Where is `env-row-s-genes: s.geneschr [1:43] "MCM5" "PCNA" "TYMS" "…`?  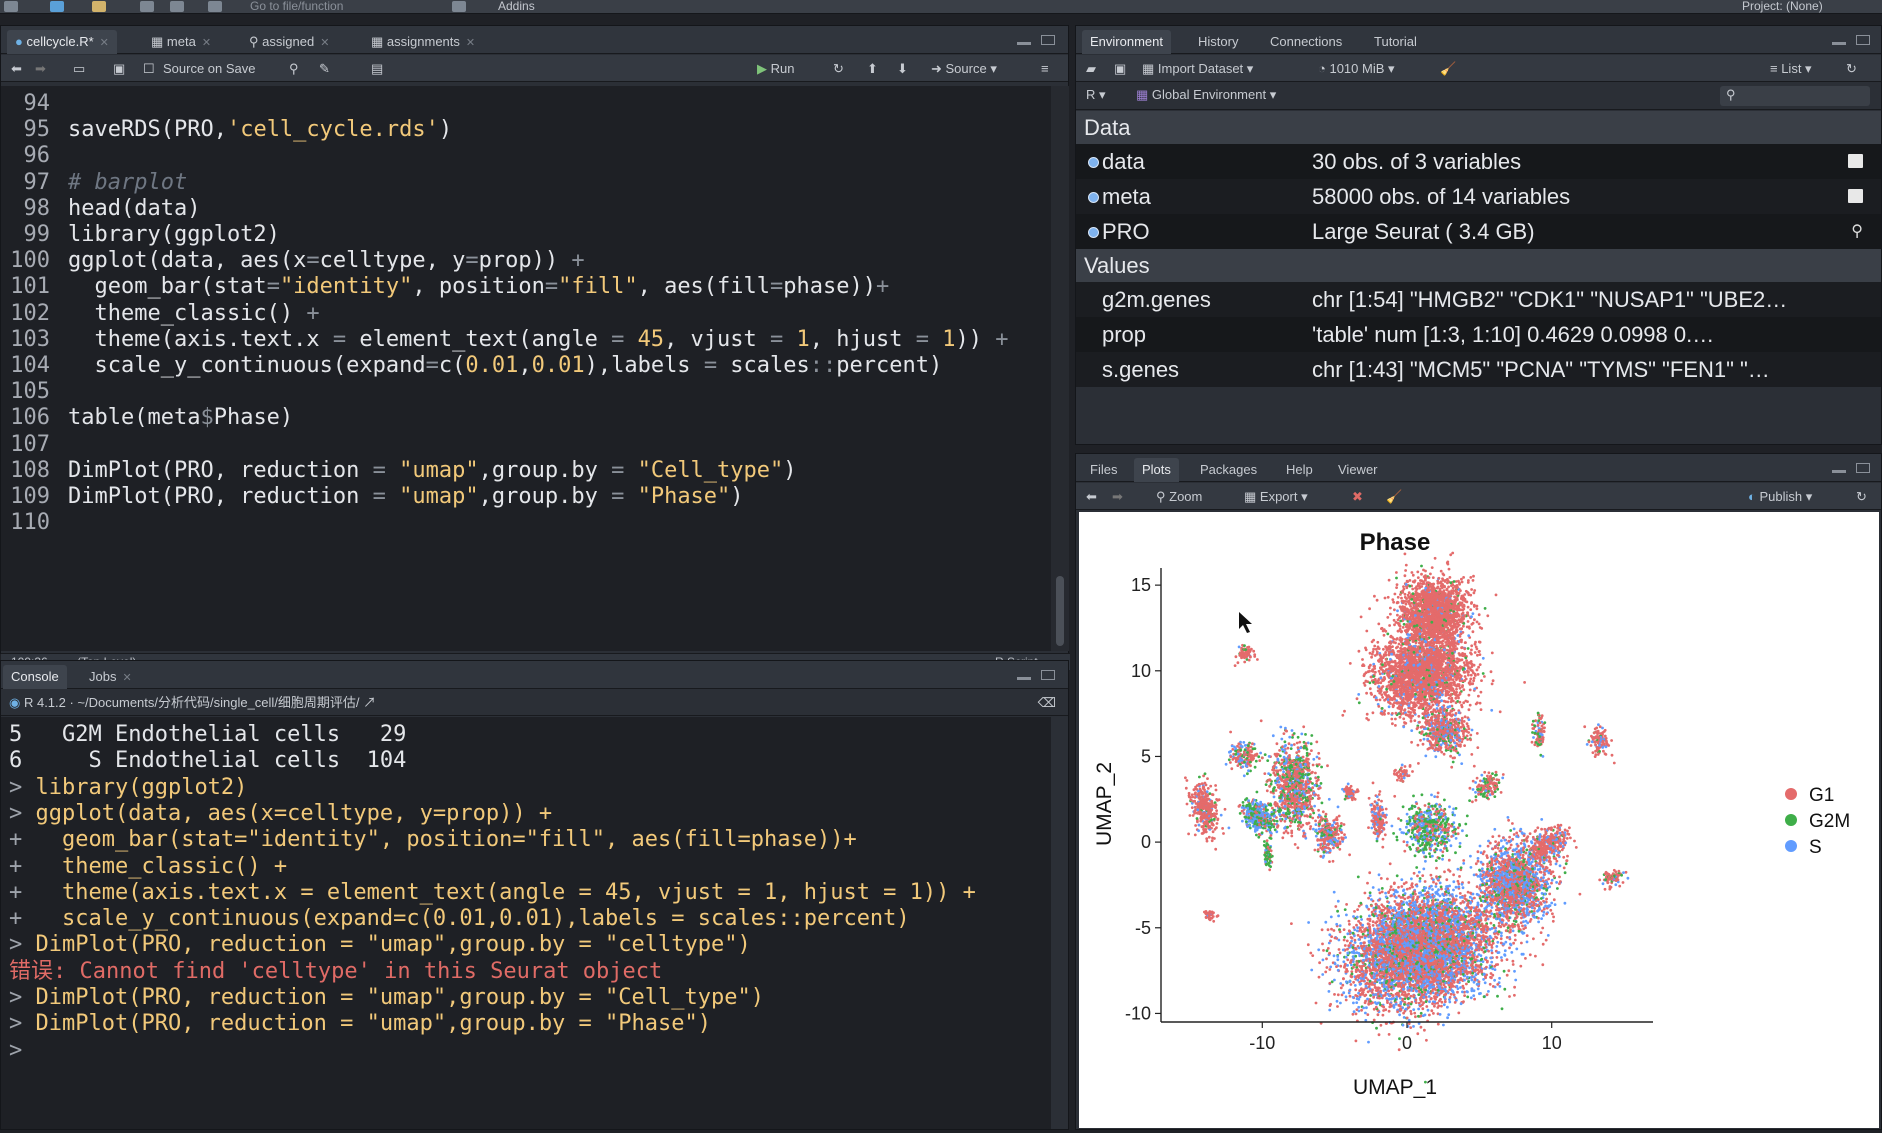 env-row-s-genes: s.geneschr [1:43] "MCM5" "PCNA" "TYMS" "… is located at coordinates (1478, 369).